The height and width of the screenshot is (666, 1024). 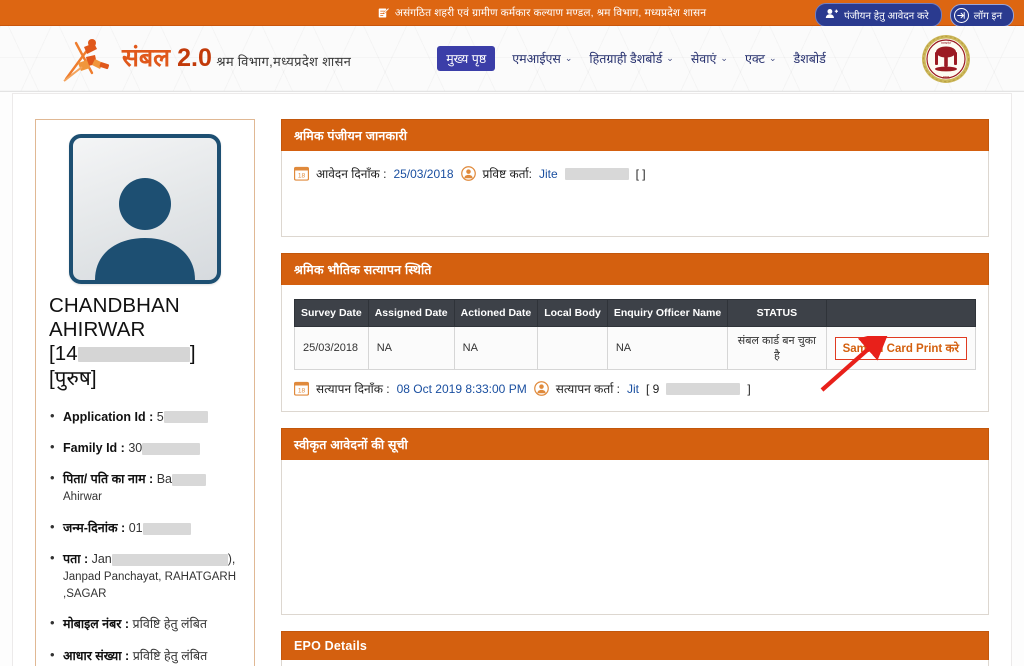 I want to click on nav-item-mis: एमआईएस ⌄, so click(x=542, y=58).